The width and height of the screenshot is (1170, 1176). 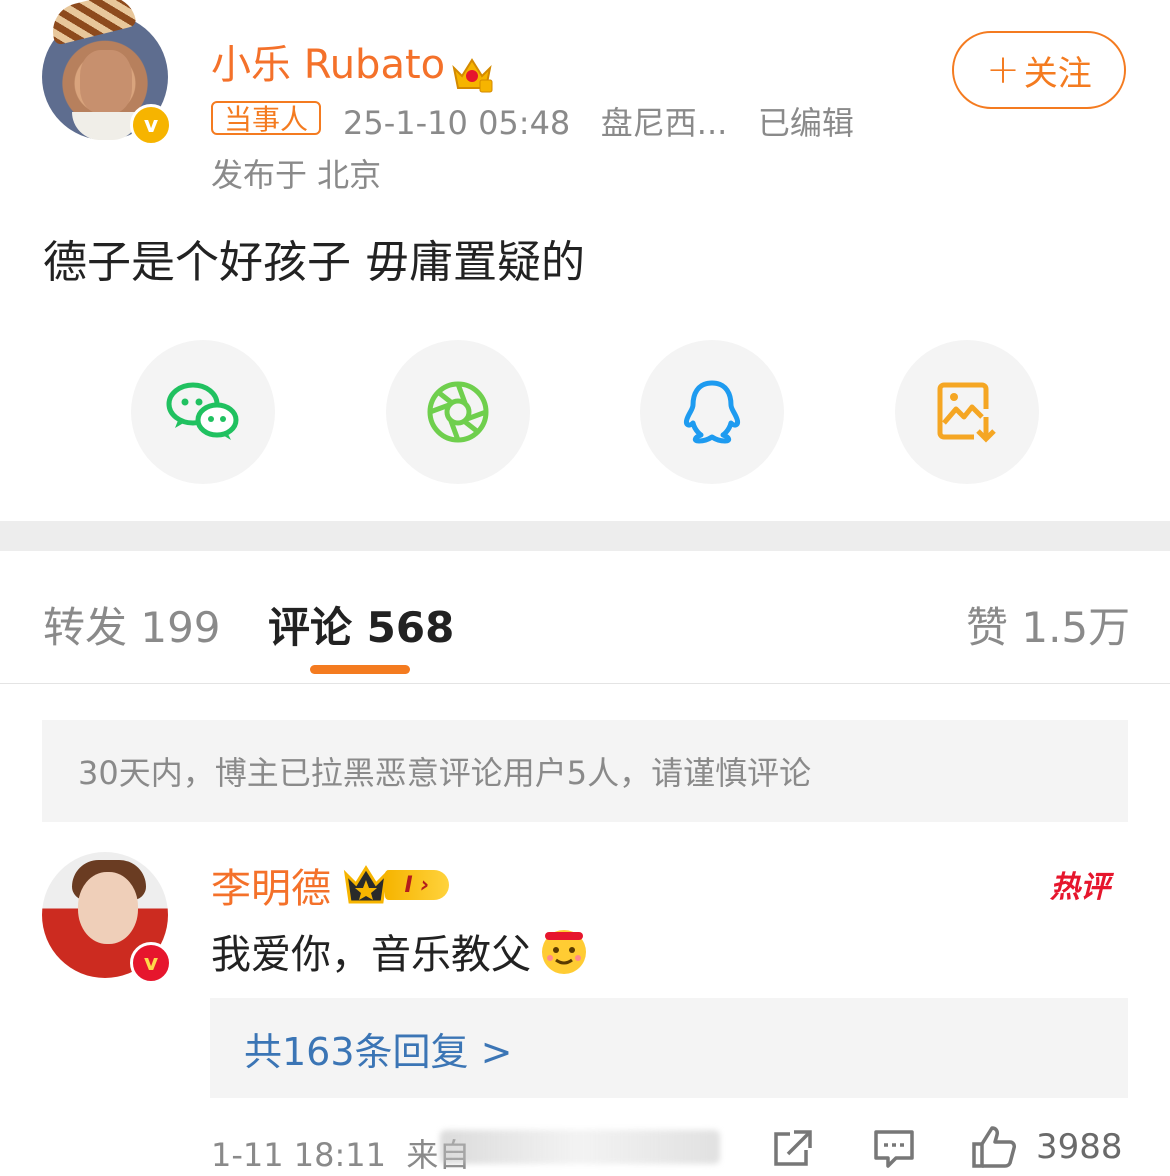 I want to click on post-timestamp: 25-1-10 05:48, so click(x=457, y=123).